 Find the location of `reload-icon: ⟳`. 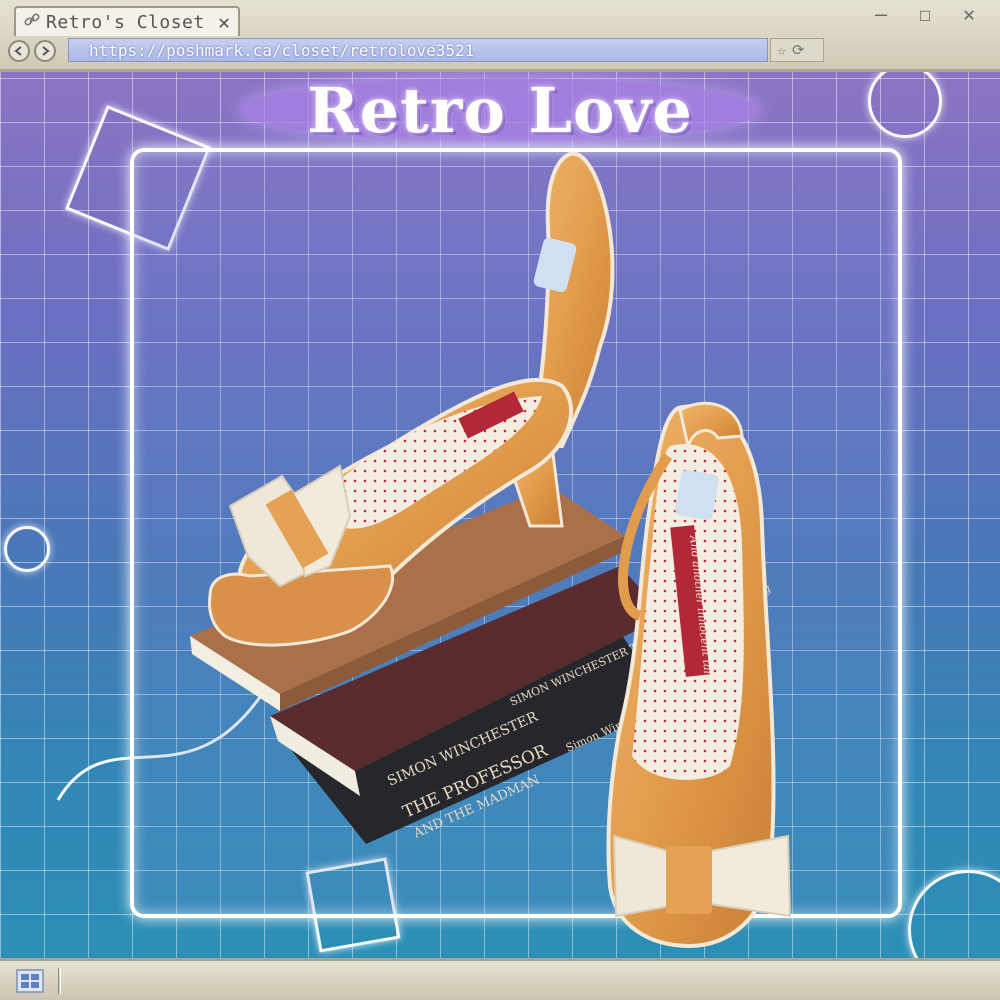

reload-icon: ⟳ is located at coordinates (798, 50).